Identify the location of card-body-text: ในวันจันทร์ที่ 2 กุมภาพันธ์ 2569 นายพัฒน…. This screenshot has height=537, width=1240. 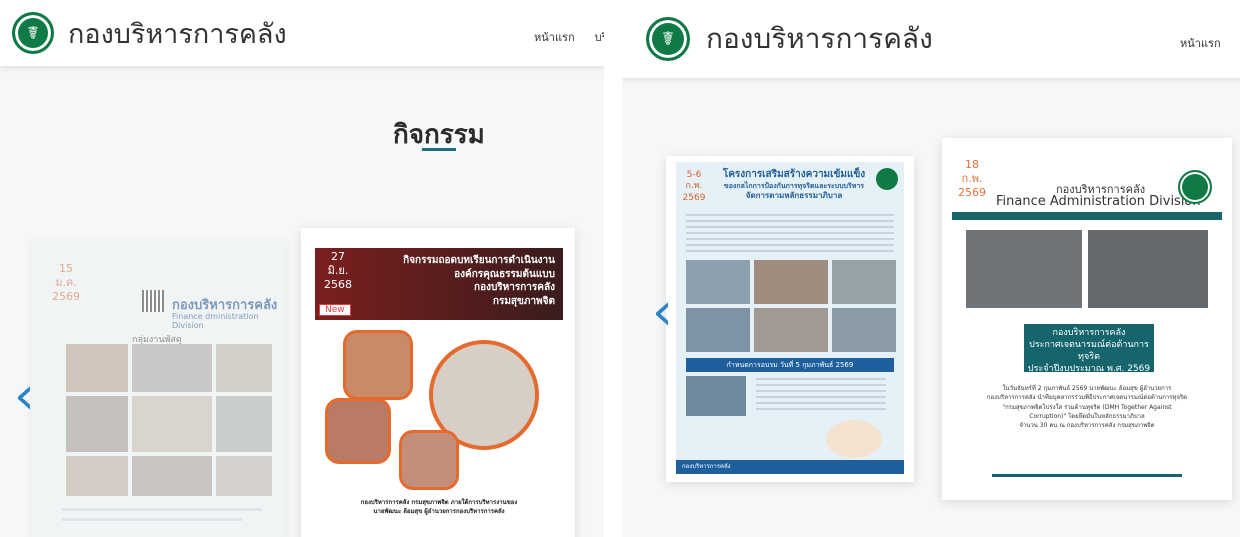
(1087, 407).